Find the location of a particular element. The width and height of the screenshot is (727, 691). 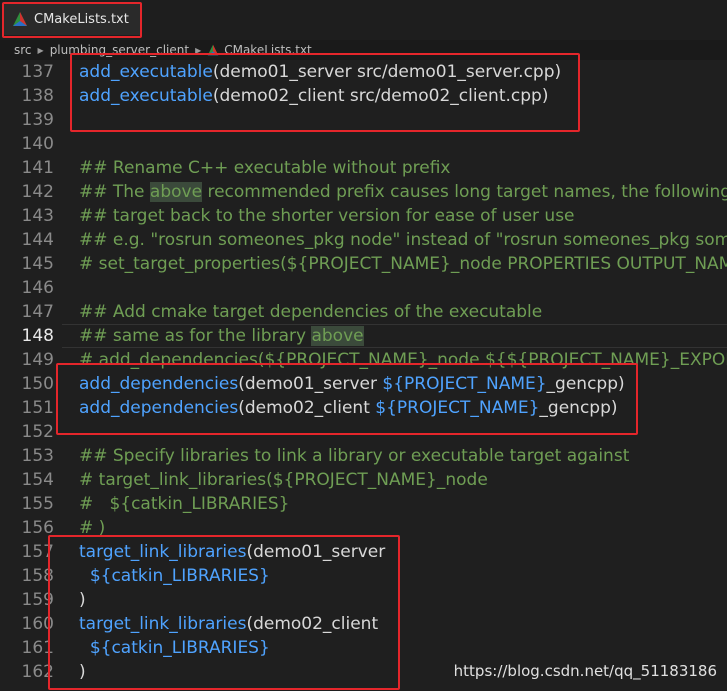

code-token: ${PROJECT_NAME} is located at coordinates (457, 408).